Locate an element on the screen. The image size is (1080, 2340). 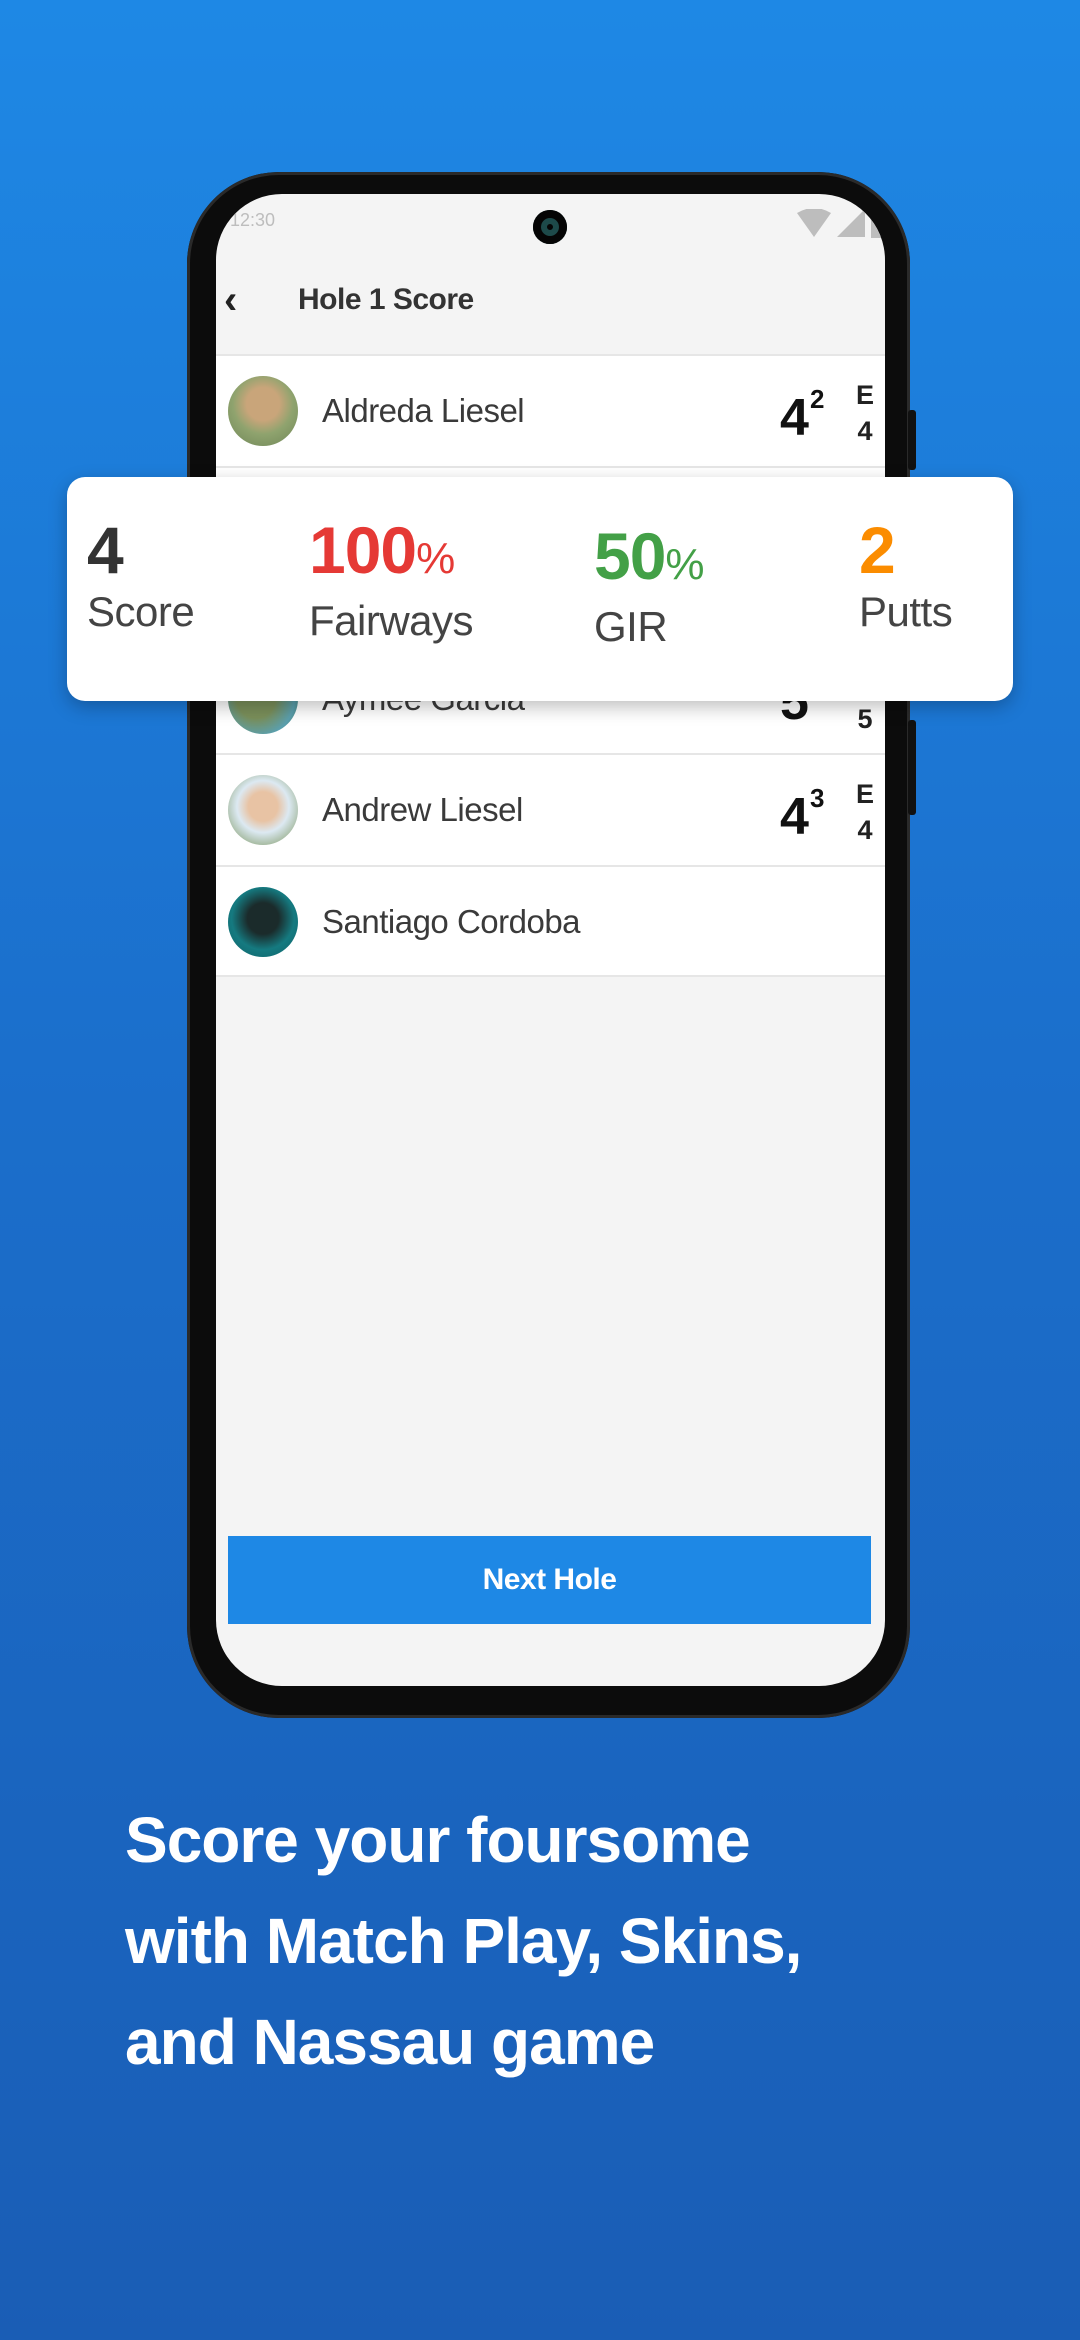
phone-volume-button is located at coordinates (912, 440).